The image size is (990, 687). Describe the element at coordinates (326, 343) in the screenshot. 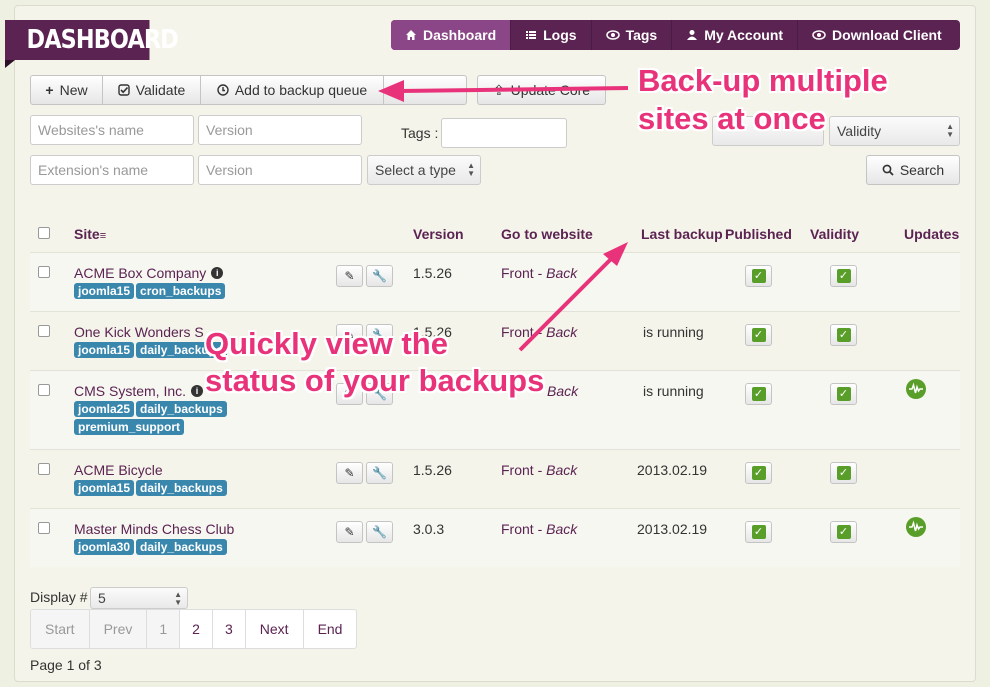

I see `callout-status-line1: Quickly view the` at that location.